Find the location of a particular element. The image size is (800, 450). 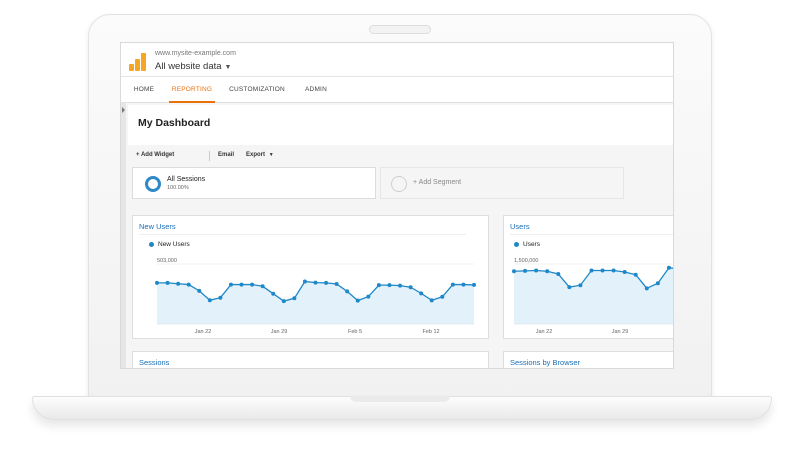

segment-bar: All Sessions 100.00% + Add Segment is located at coordinates (400, 183).